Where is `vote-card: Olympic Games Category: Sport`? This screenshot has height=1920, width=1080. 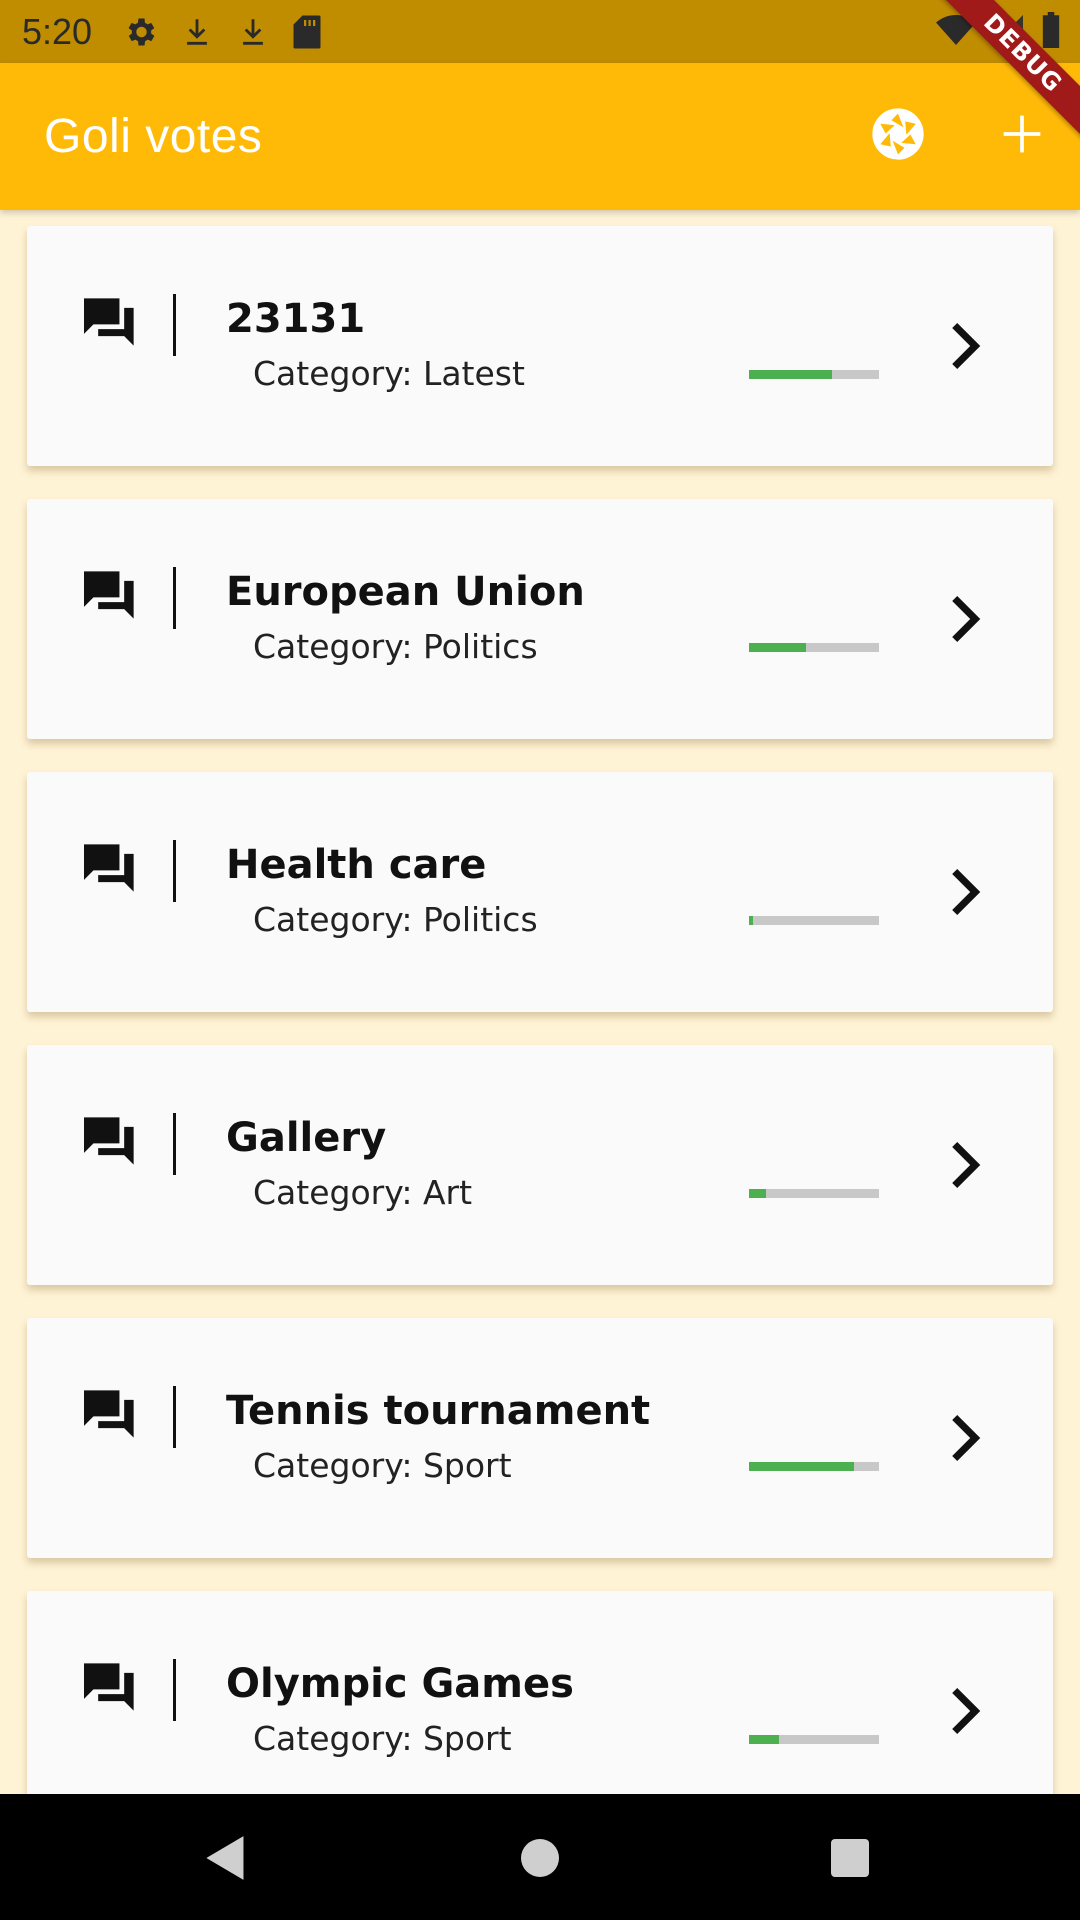
vote-card: Olympic Games Category: Sport is located at coordinates (540, 1692).